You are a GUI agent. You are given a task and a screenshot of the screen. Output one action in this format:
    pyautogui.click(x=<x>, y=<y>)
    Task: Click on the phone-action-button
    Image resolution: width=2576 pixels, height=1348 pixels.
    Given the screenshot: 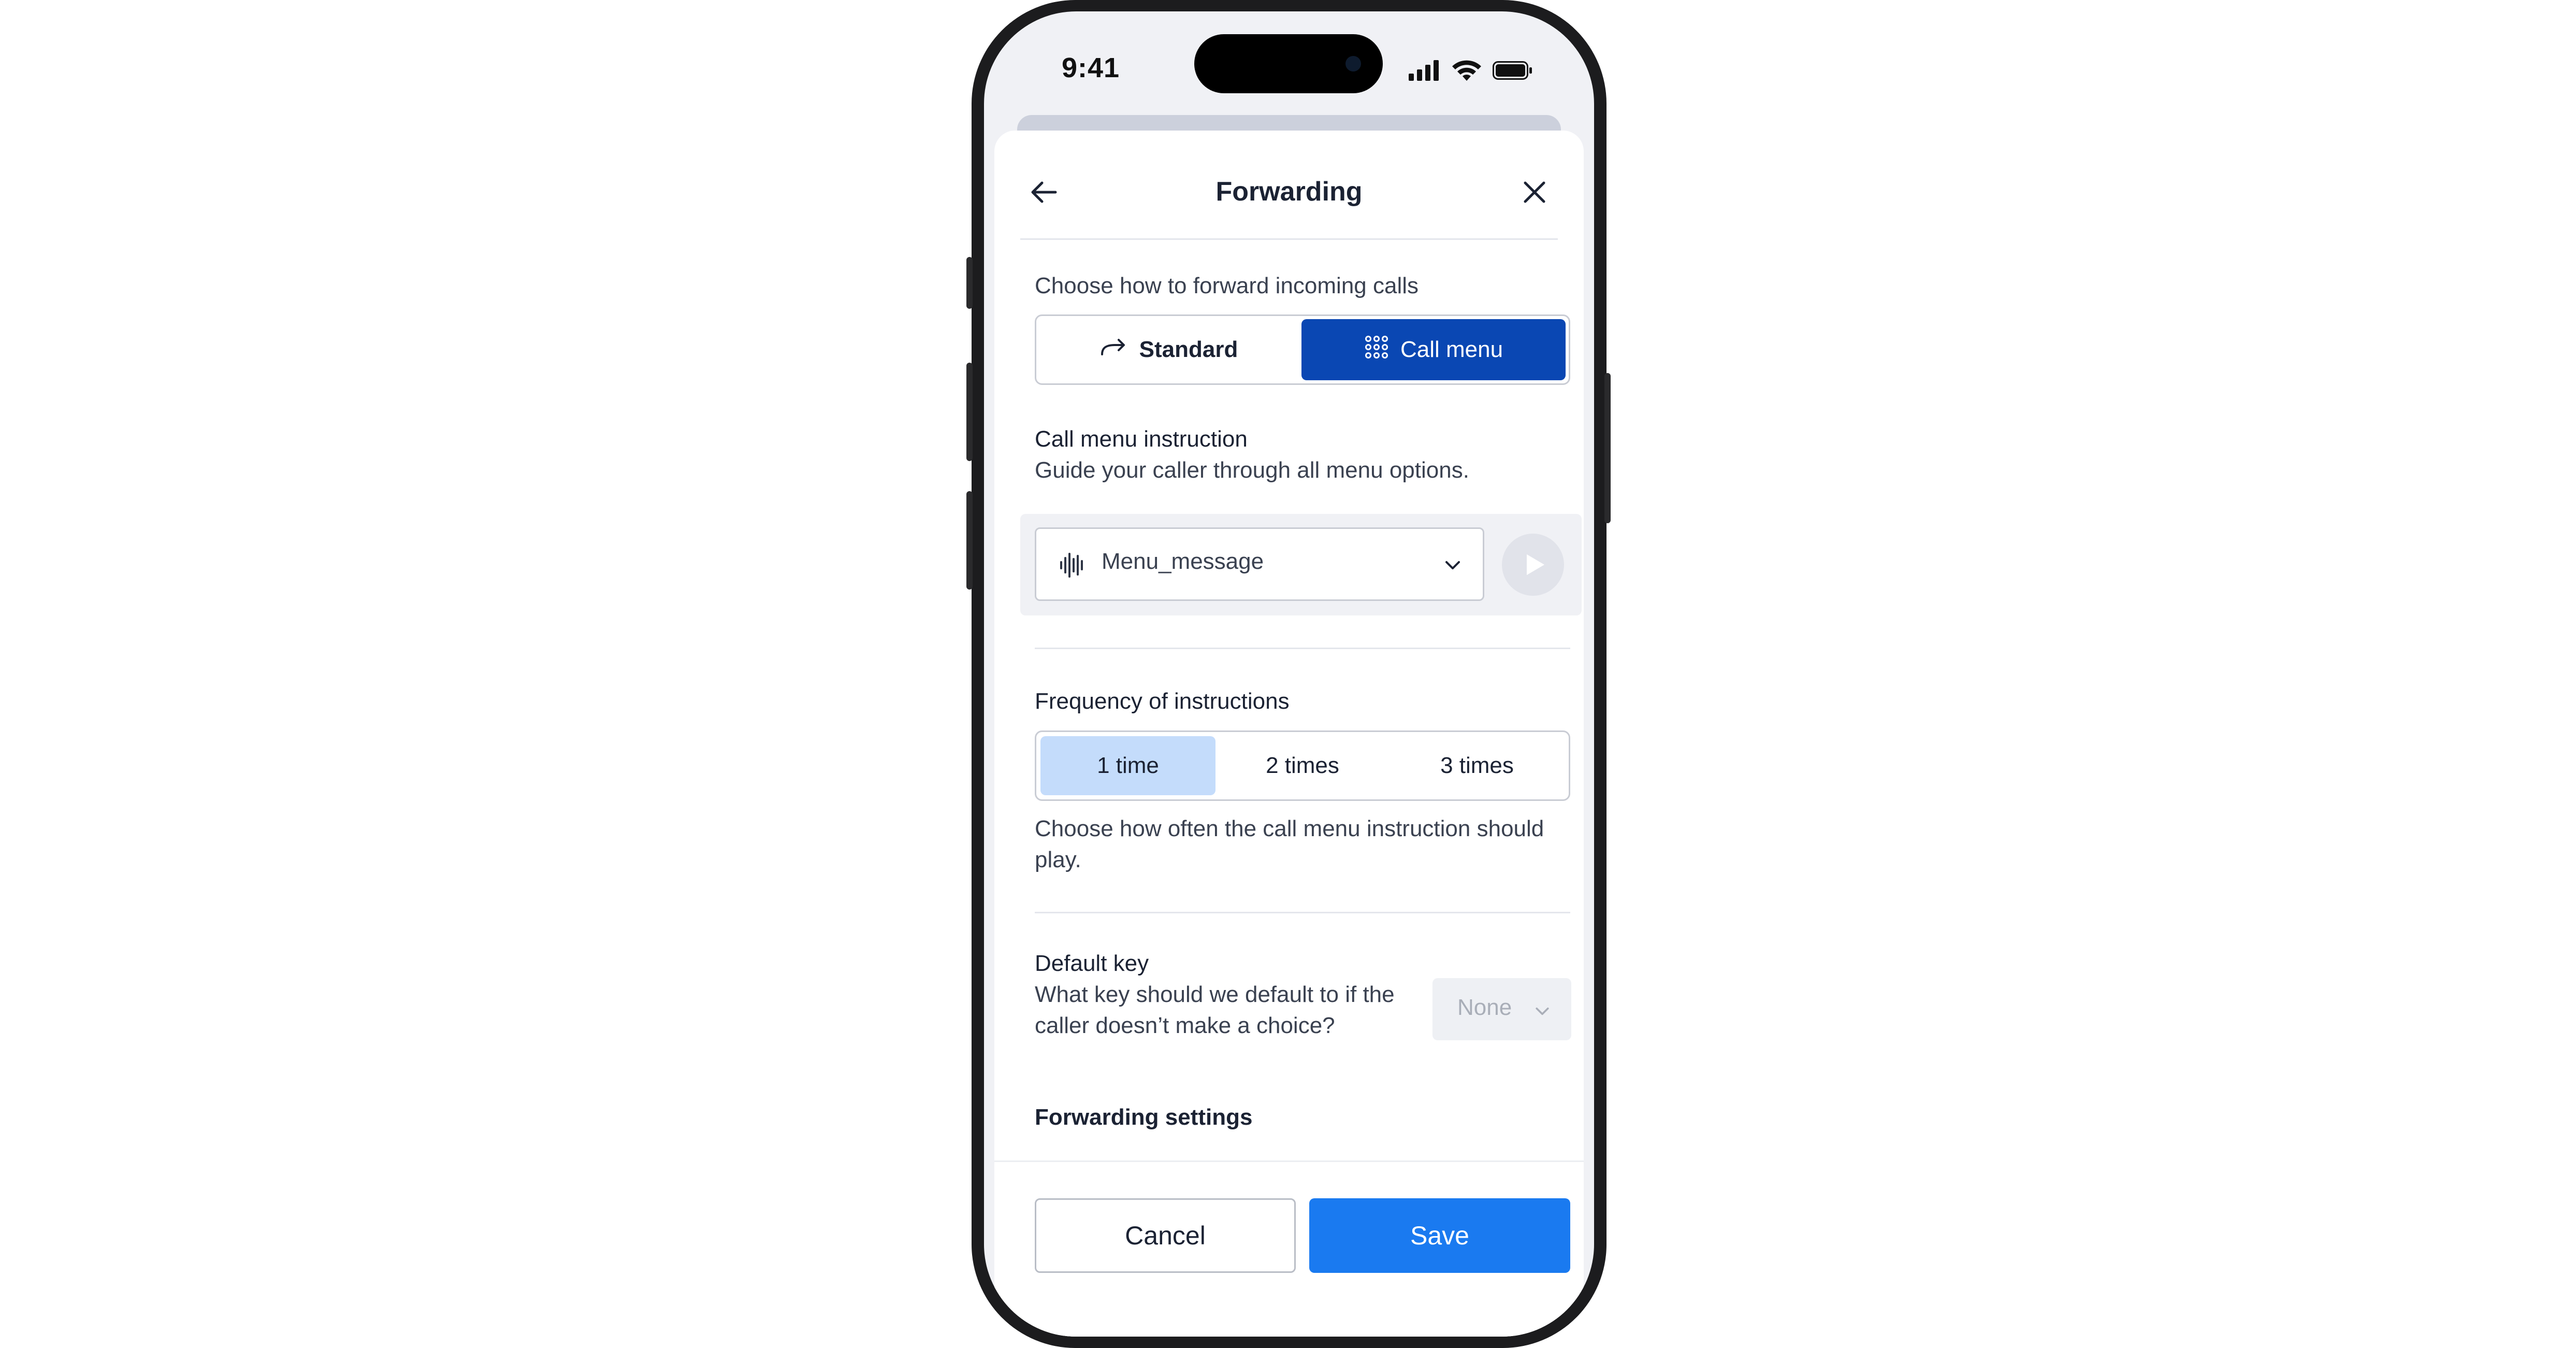 What is the action you would take?
    pyautogui.click(x=969, y=283)
    